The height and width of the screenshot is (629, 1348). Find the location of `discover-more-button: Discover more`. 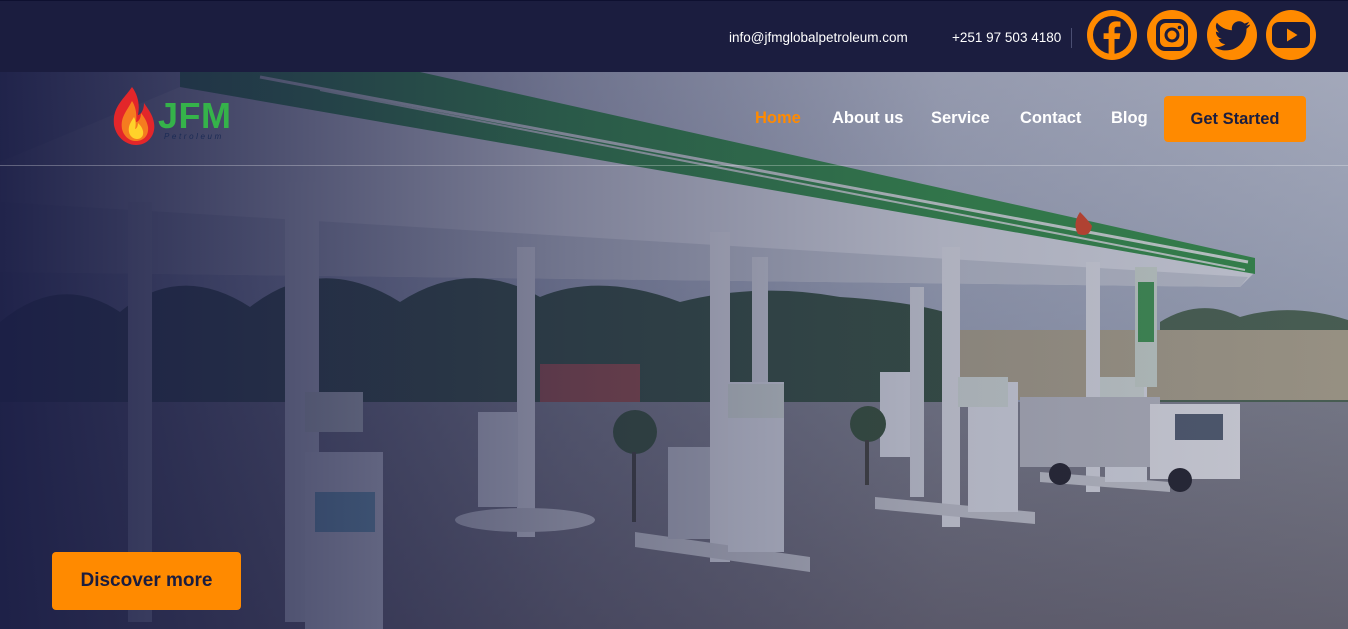

discover-more-button: Discover more is located at coordinates (146, 581).